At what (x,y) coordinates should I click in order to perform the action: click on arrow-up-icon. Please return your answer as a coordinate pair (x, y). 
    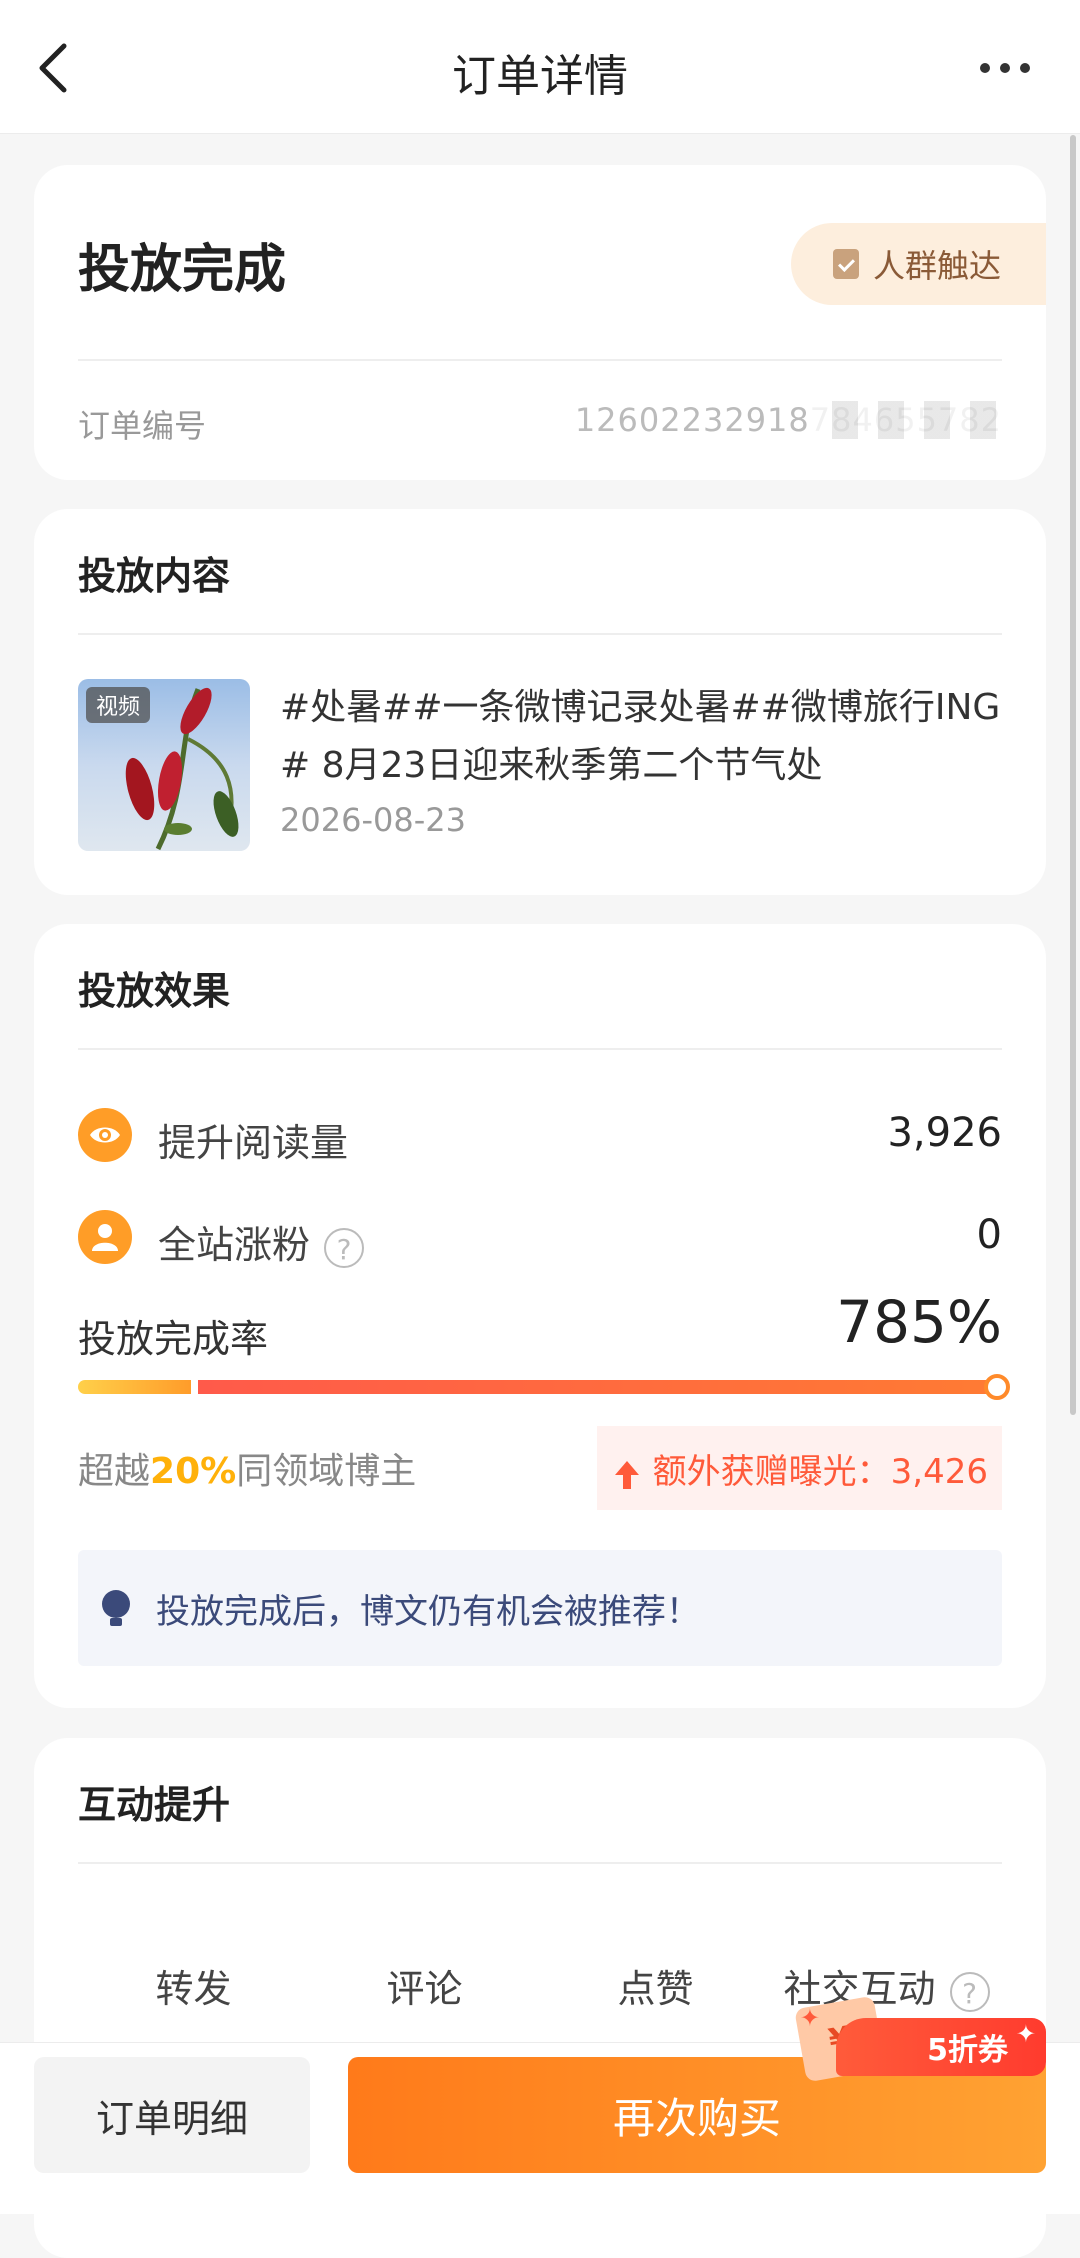
    Looking at the image, I should click on (626, 1475).